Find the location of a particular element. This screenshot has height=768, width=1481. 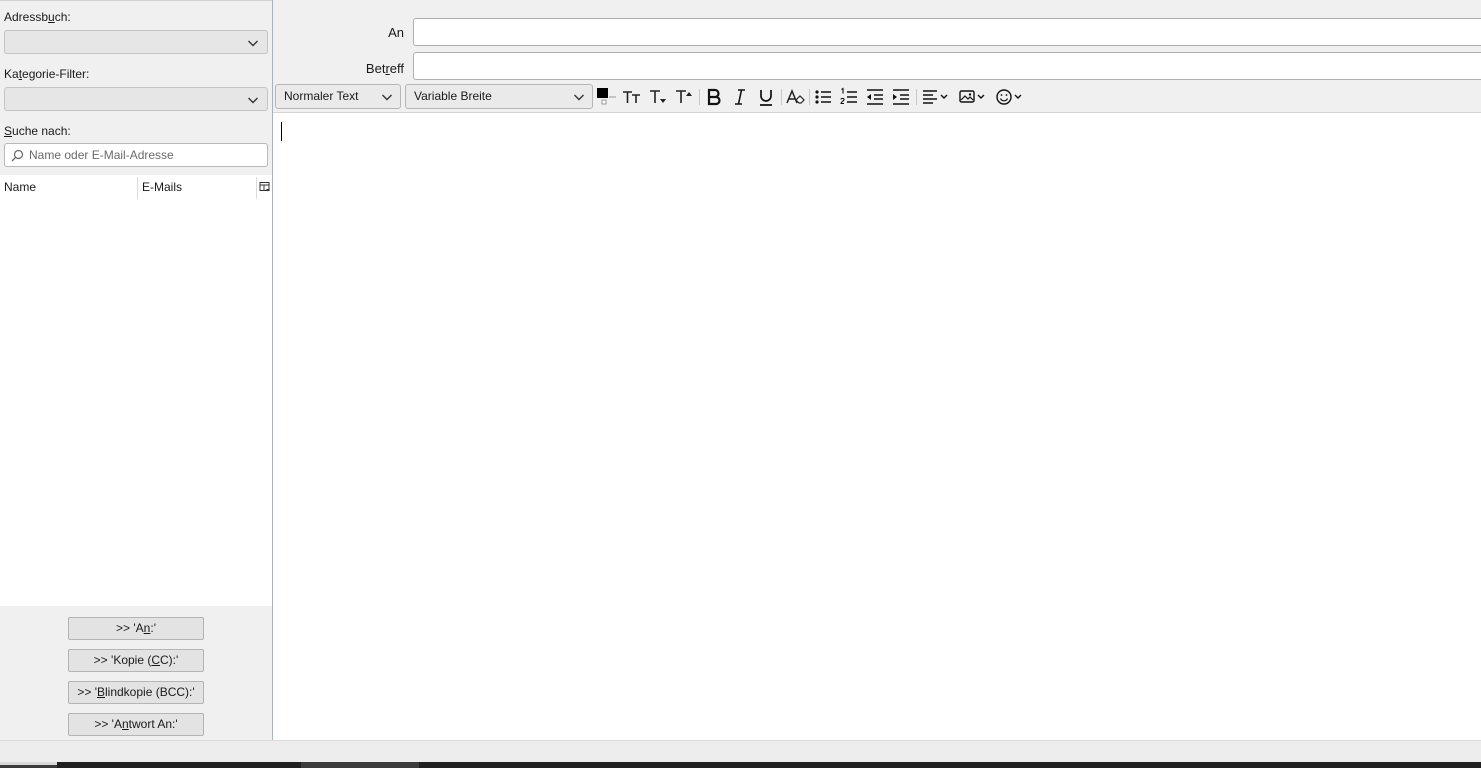

align-icon is located at coordinates (935, 97).